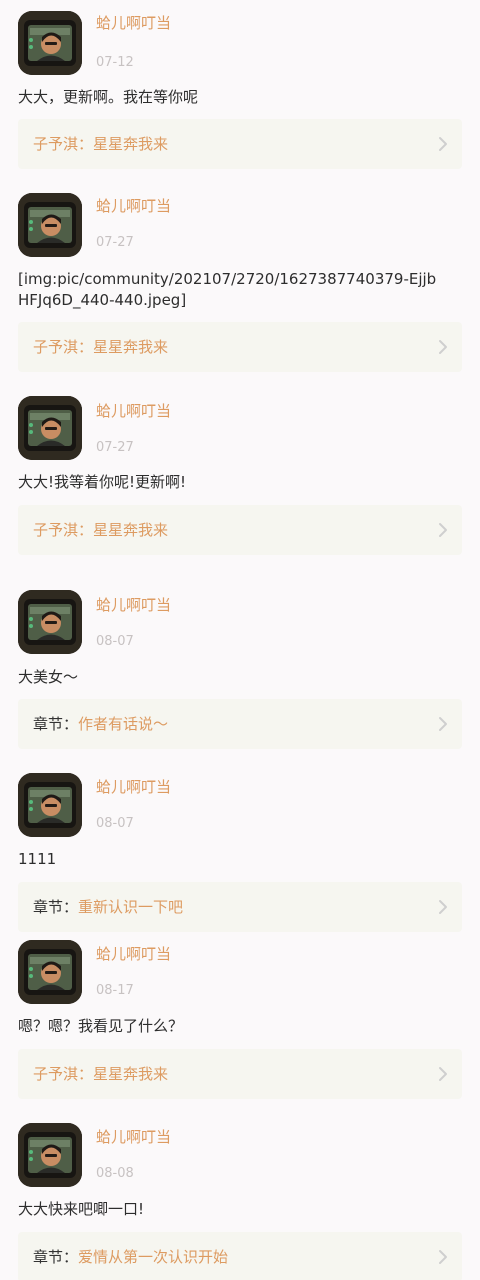 The width and height of the screenshot is (480, 1280). What do you see at coordinates (240, 724) in the screenshot?
I see `reference-link: 章节：作者有话说～` at bounding box center [240, 724].